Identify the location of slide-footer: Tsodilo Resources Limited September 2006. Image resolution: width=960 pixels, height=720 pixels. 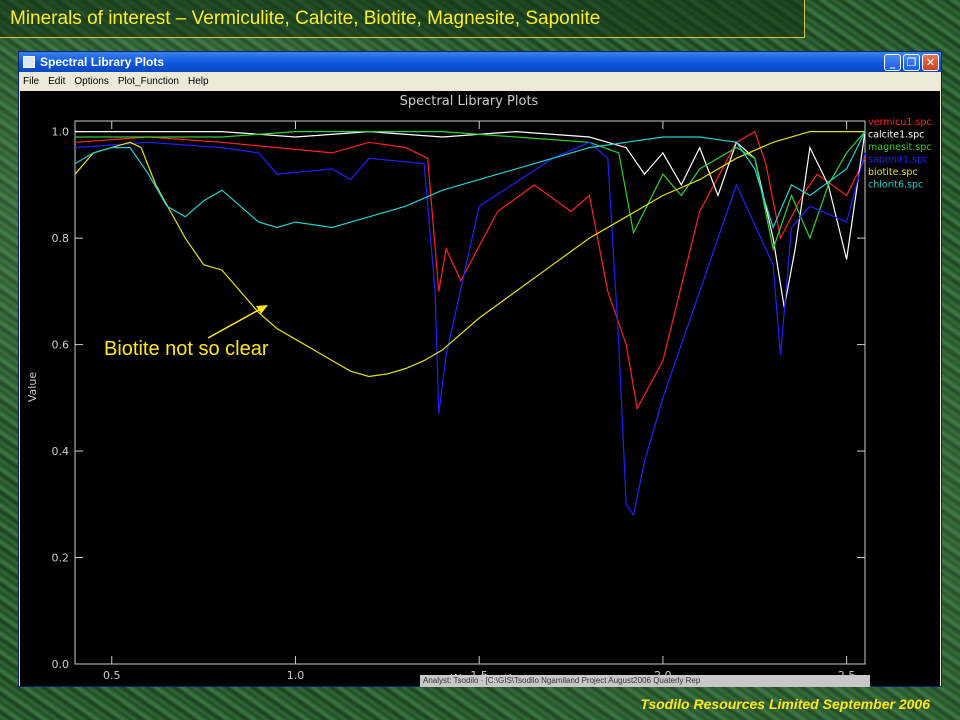
(785, 704).